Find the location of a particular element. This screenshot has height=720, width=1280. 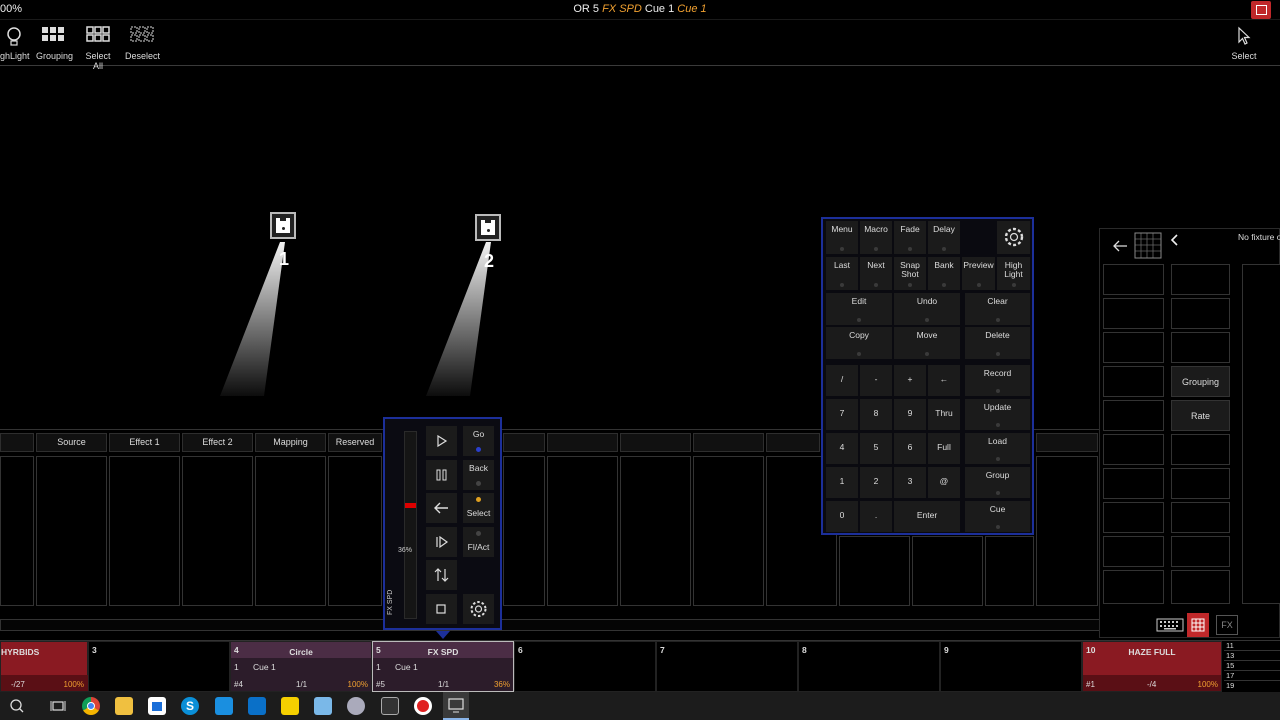

tab-source: Source is located at coordinates (71, 442).